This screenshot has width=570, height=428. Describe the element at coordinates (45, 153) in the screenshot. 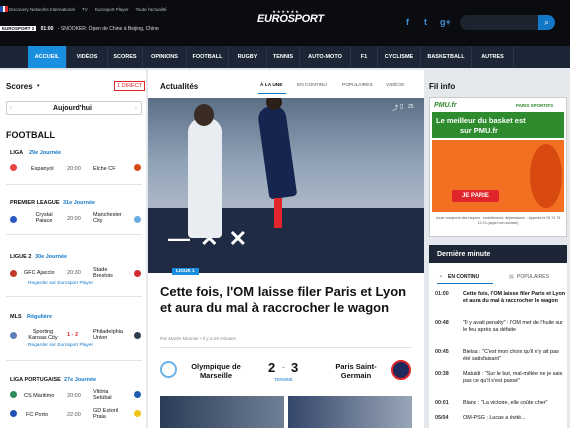

I see `league-round: 29e Journée` at that location.